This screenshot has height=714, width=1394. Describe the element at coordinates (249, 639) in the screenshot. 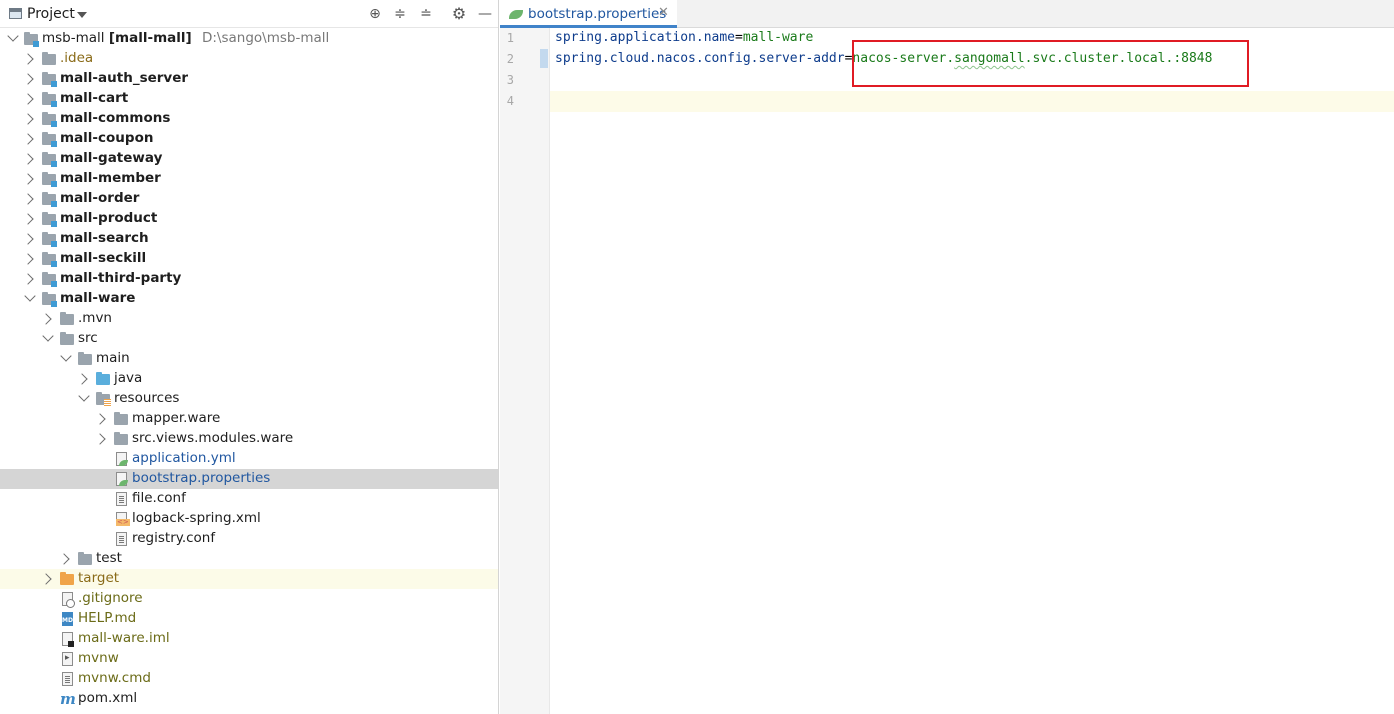

I see `tree-item-file: mall-ware.iml` at that location.